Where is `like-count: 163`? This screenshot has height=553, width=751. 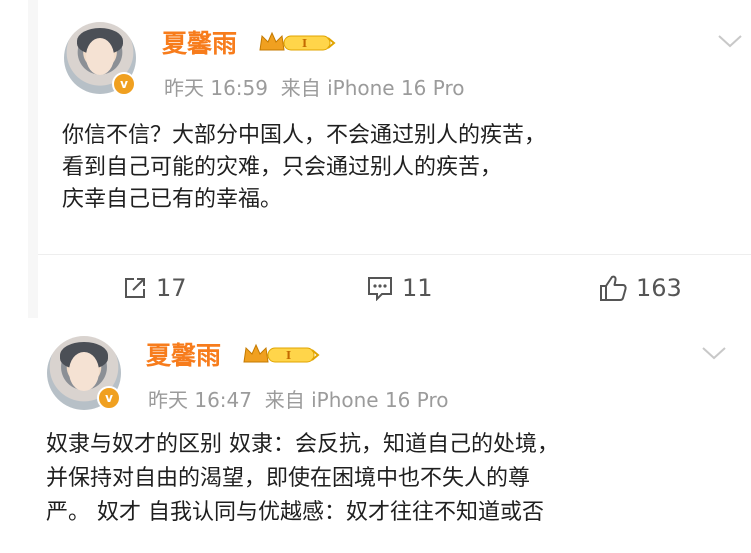
like-count: 163 is located at coordinates (659, 288).